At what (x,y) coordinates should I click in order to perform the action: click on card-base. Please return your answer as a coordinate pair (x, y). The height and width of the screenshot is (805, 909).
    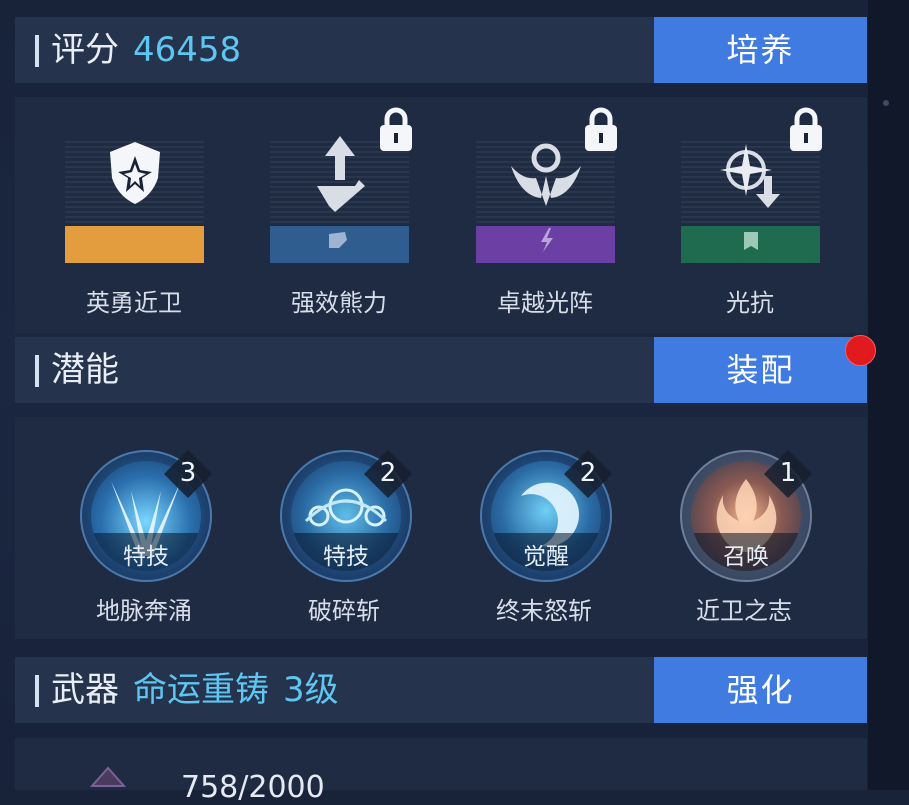
    Looking at the image, I should click on (134, 244).